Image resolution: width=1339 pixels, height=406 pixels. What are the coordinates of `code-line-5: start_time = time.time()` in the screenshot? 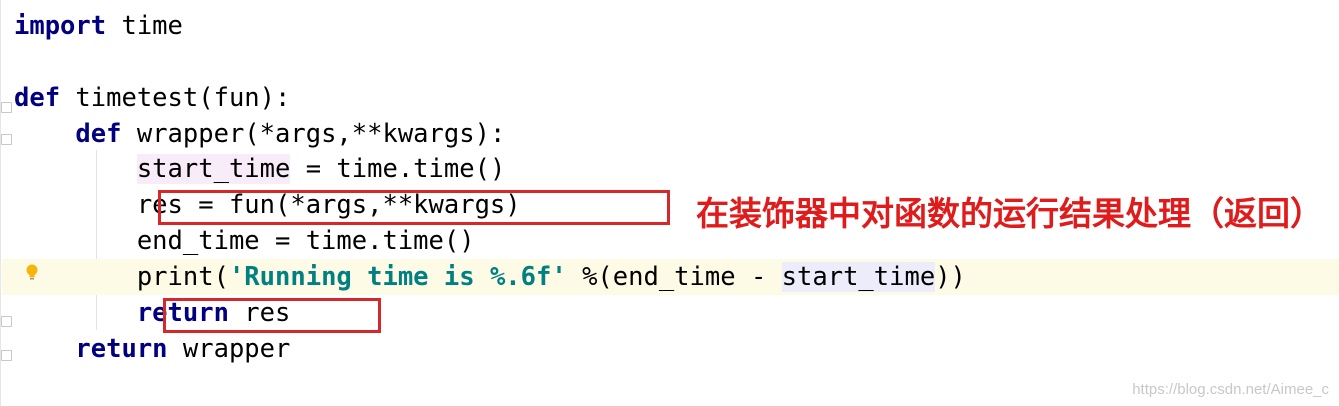 It's located at (259, 169).